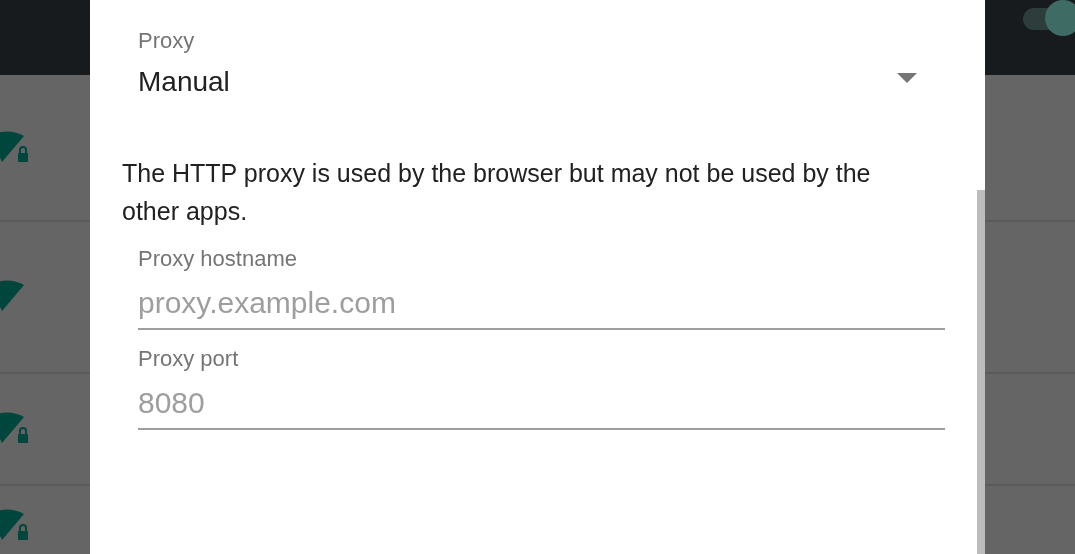 The image size is (1075, 554). What do you see at coordinates (218, 259) in the screenshot?
I see `field-label: Proxy hostname` at bounding box center [218, 259].